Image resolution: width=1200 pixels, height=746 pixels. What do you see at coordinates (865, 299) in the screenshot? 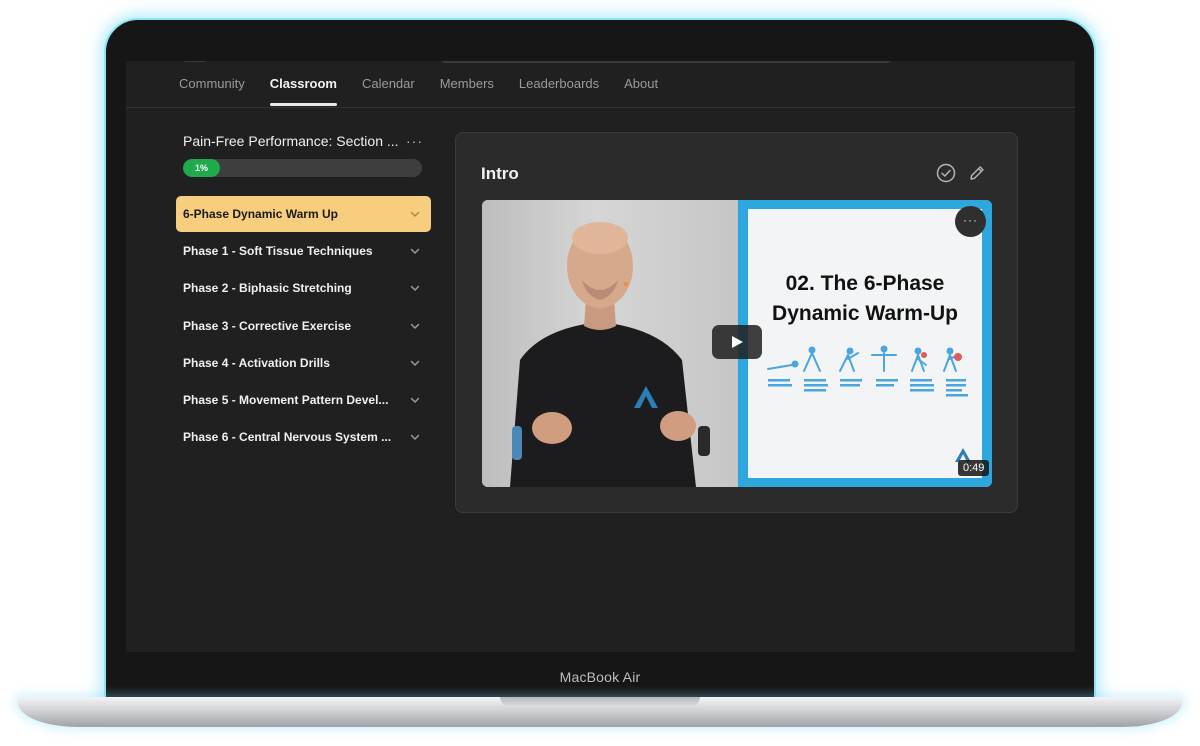
I see `slide-title: 02. The 6-Phase Dynamic Warm-Up` at bounding box center [865, 299].